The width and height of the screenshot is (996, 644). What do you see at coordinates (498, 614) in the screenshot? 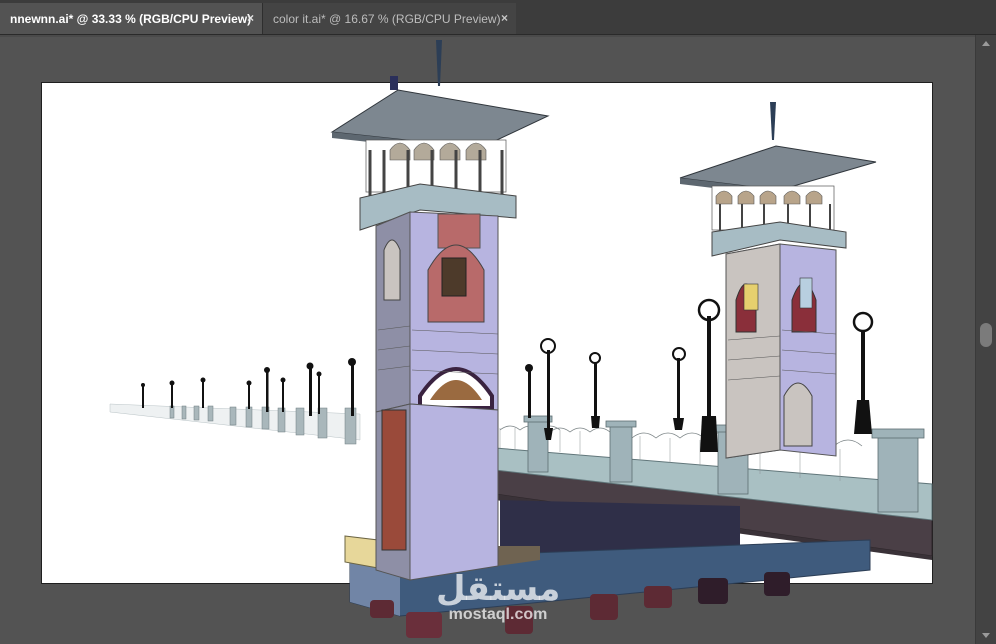
I see `watermark-latin: mostaql.com` at bounding box center [498, 614].